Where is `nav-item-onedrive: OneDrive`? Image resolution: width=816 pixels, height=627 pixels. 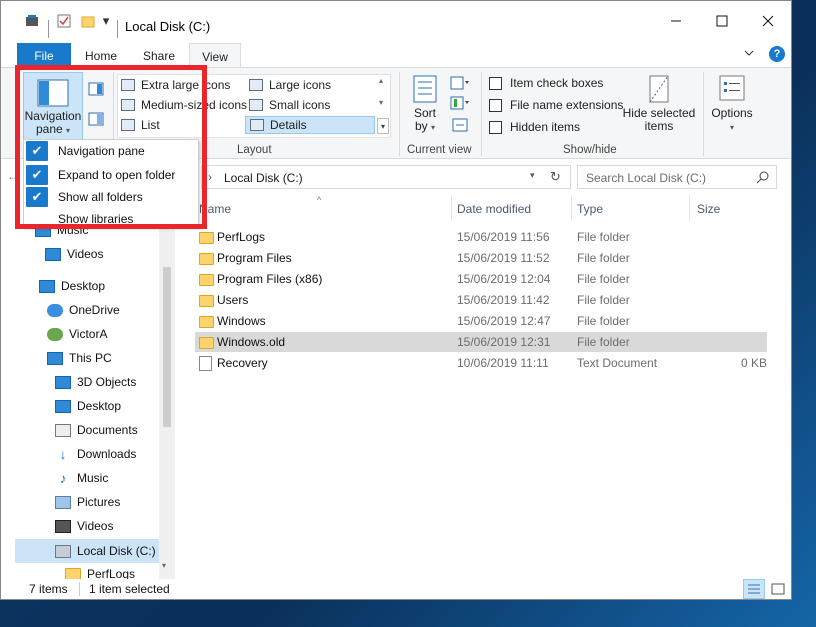 nav-item-onedrive: OneDrive is located at coordinates (83, 310).